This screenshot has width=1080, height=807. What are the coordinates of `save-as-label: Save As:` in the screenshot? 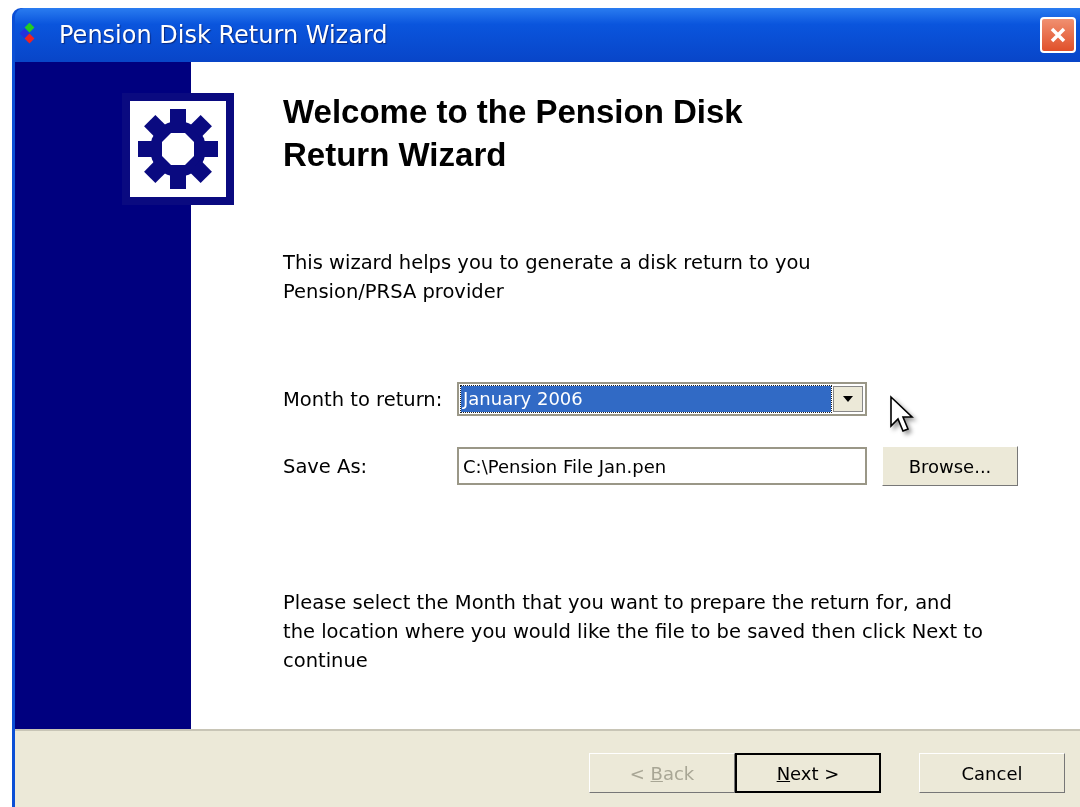 It's located at (326, 466).